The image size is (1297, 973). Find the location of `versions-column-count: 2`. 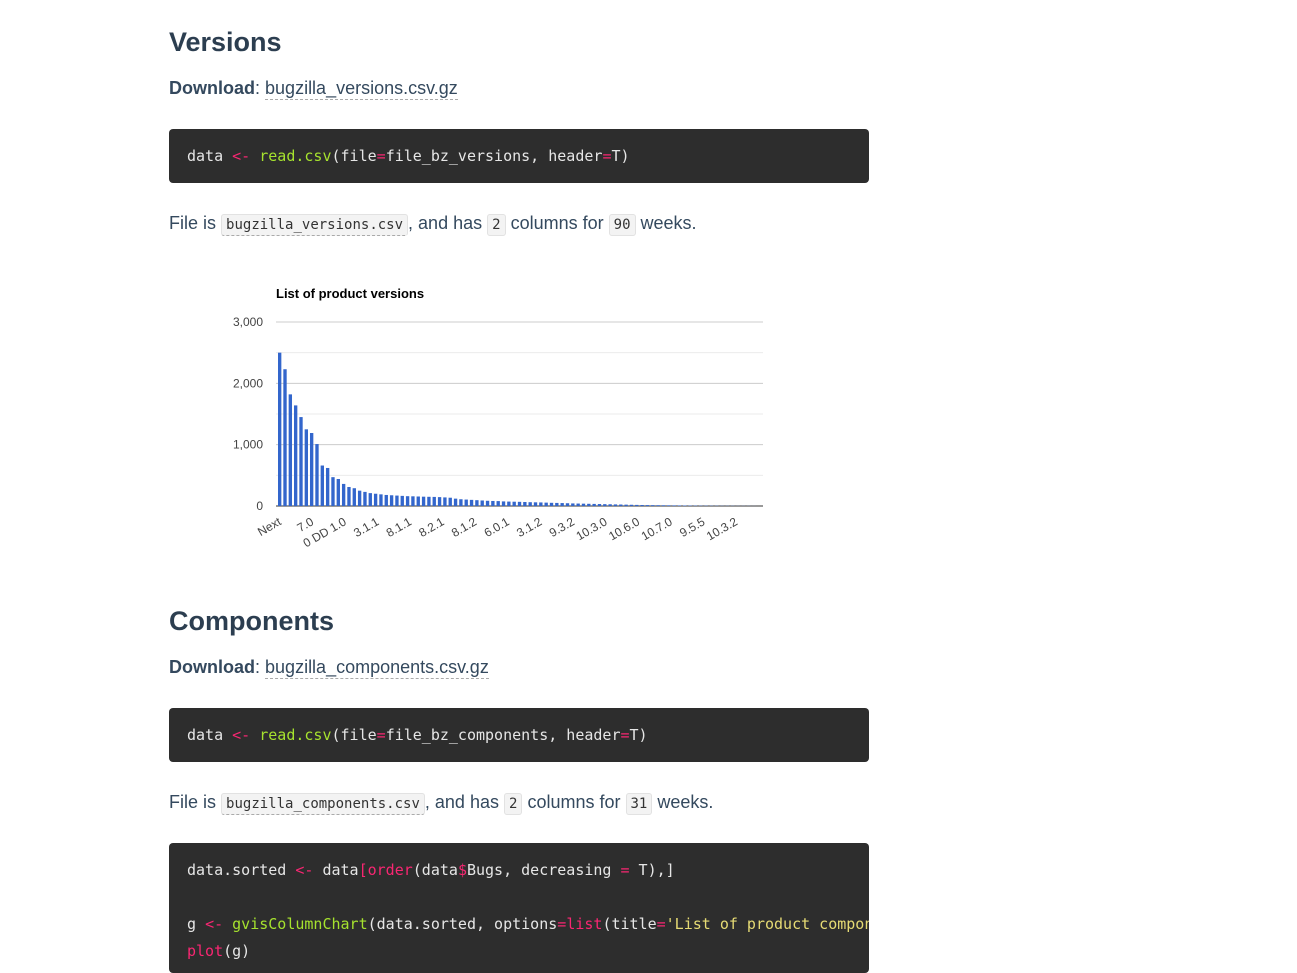

versions-column-count: 2 is located at coordinates (496, 225).